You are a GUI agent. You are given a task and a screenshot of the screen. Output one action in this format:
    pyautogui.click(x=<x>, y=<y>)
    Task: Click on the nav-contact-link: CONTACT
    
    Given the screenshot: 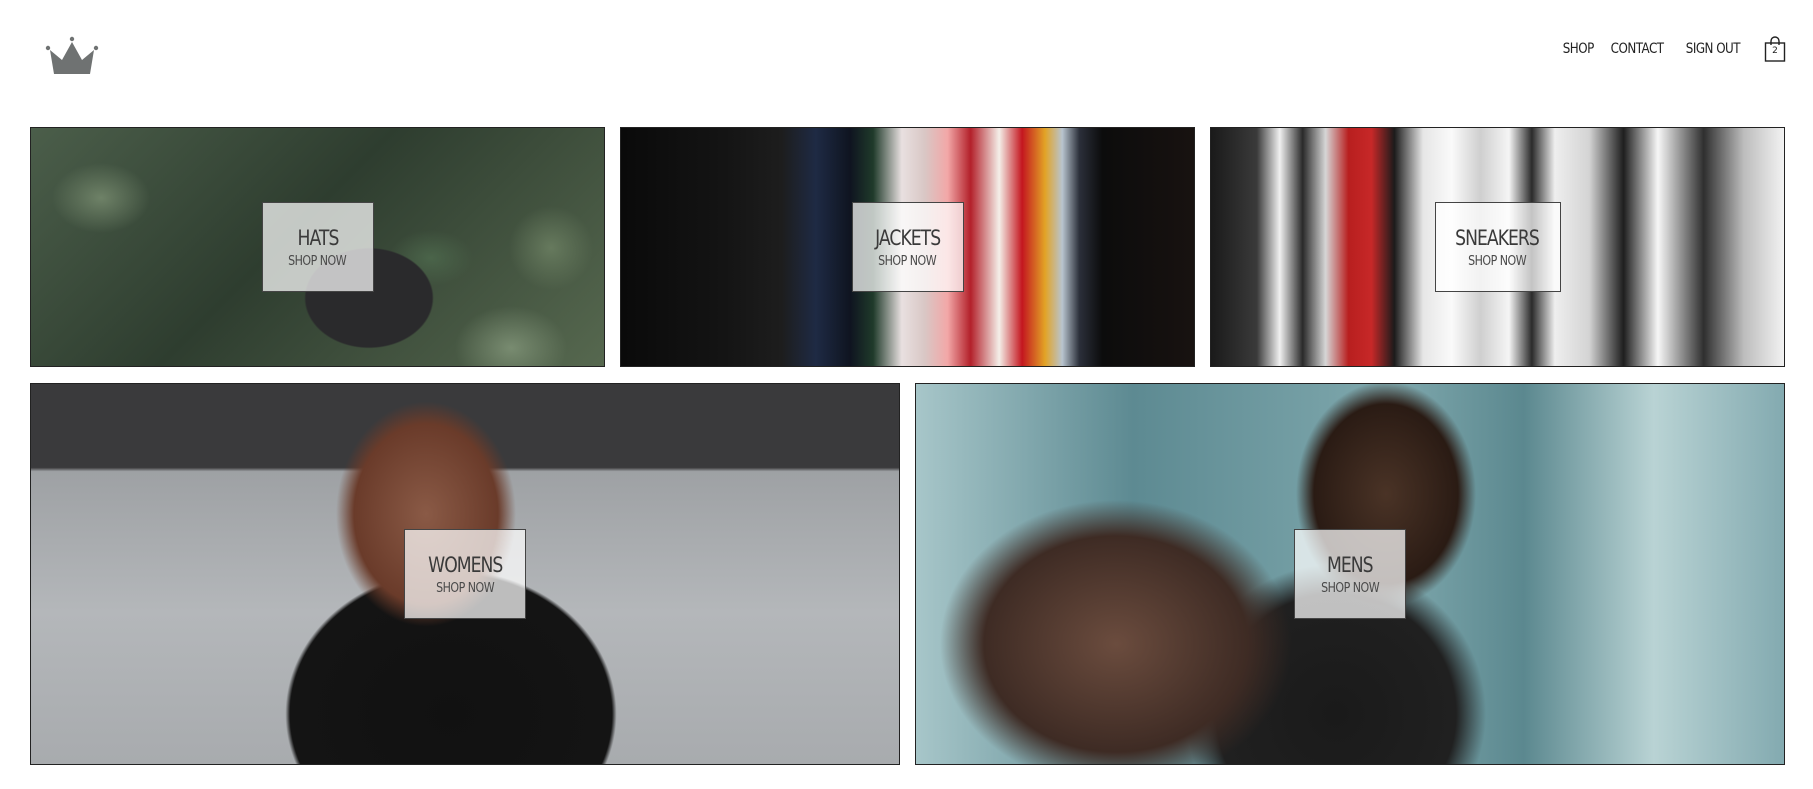 What is the action you would take?
    pyautogui.click(x=1637, y=49)
    